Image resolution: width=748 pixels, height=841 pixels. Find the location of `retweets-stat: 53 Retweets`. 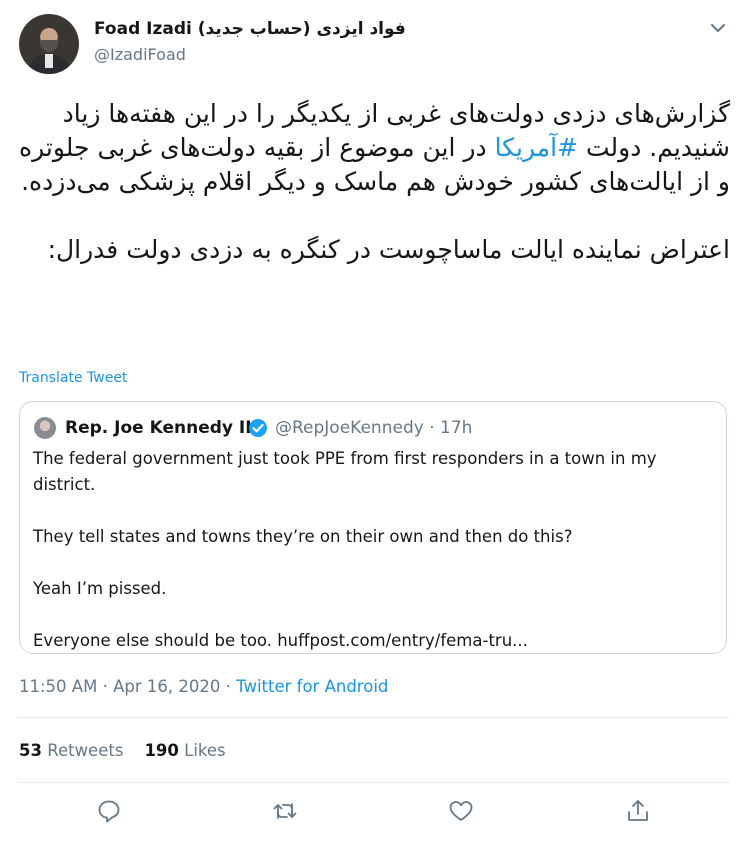

retweets-stat: 53 Retweets is located at coordinates (71, 751).